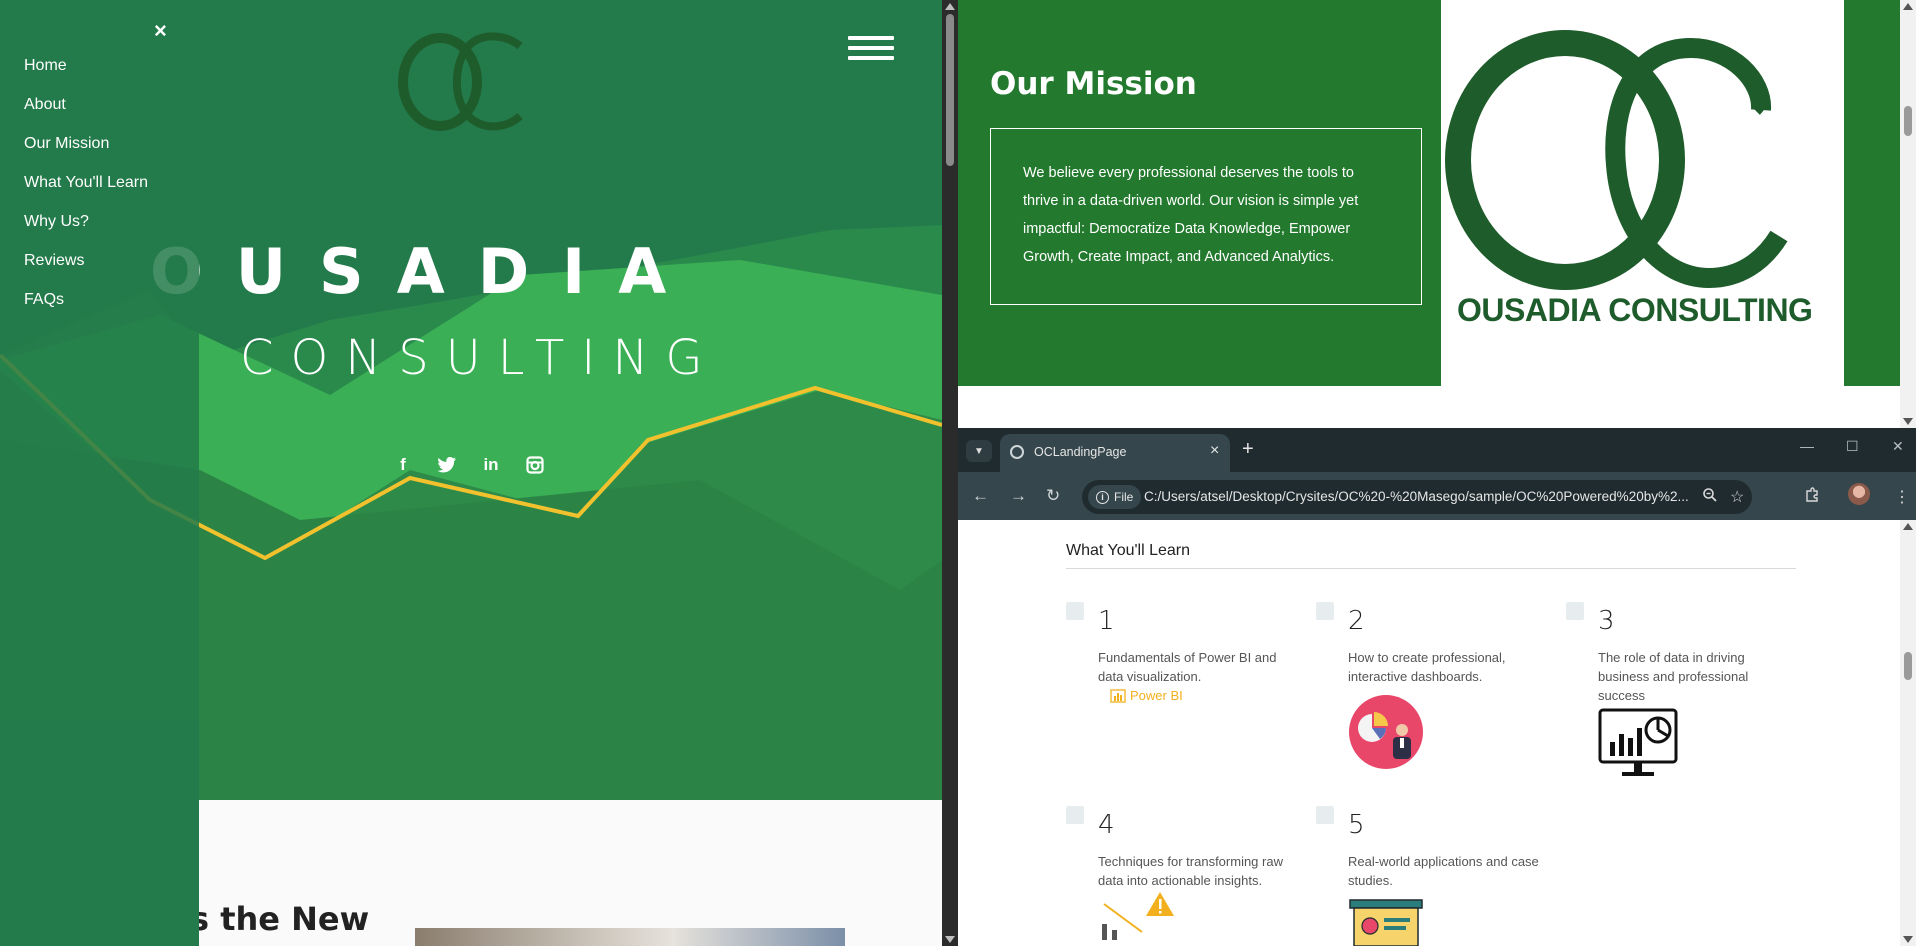 This screenshot has height=946, width=1916. What do you see at coordinates (1386, 732) in the screenshot?
I see `presenter-pie-chart-icon` at bounding box center [1386, 732].